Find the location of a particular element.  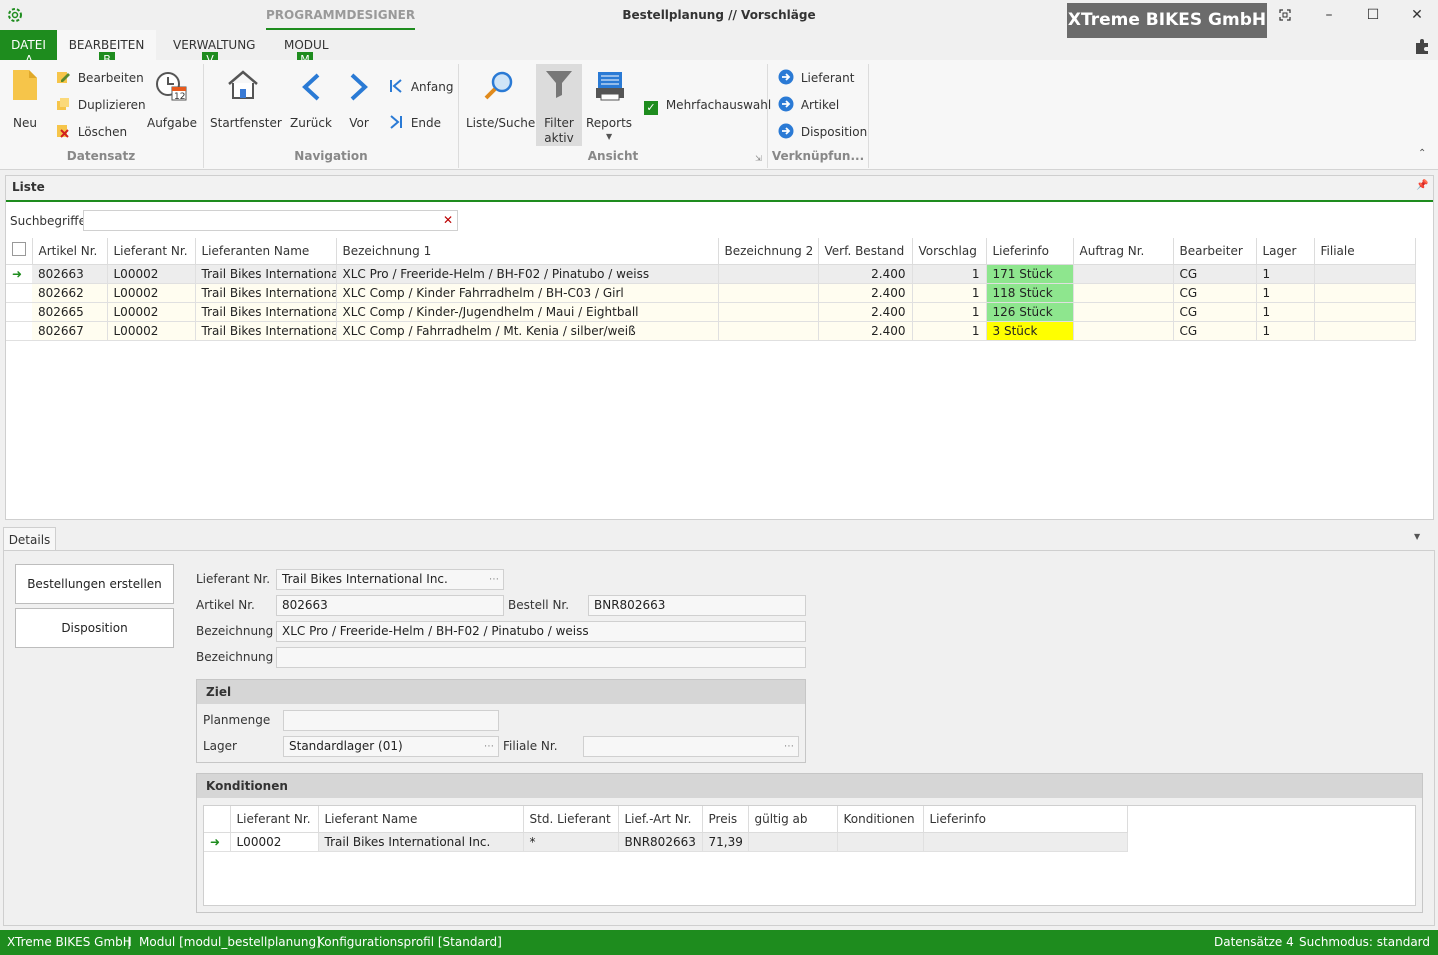

disposition-button: Disposition is located at coordinates (94, 628).